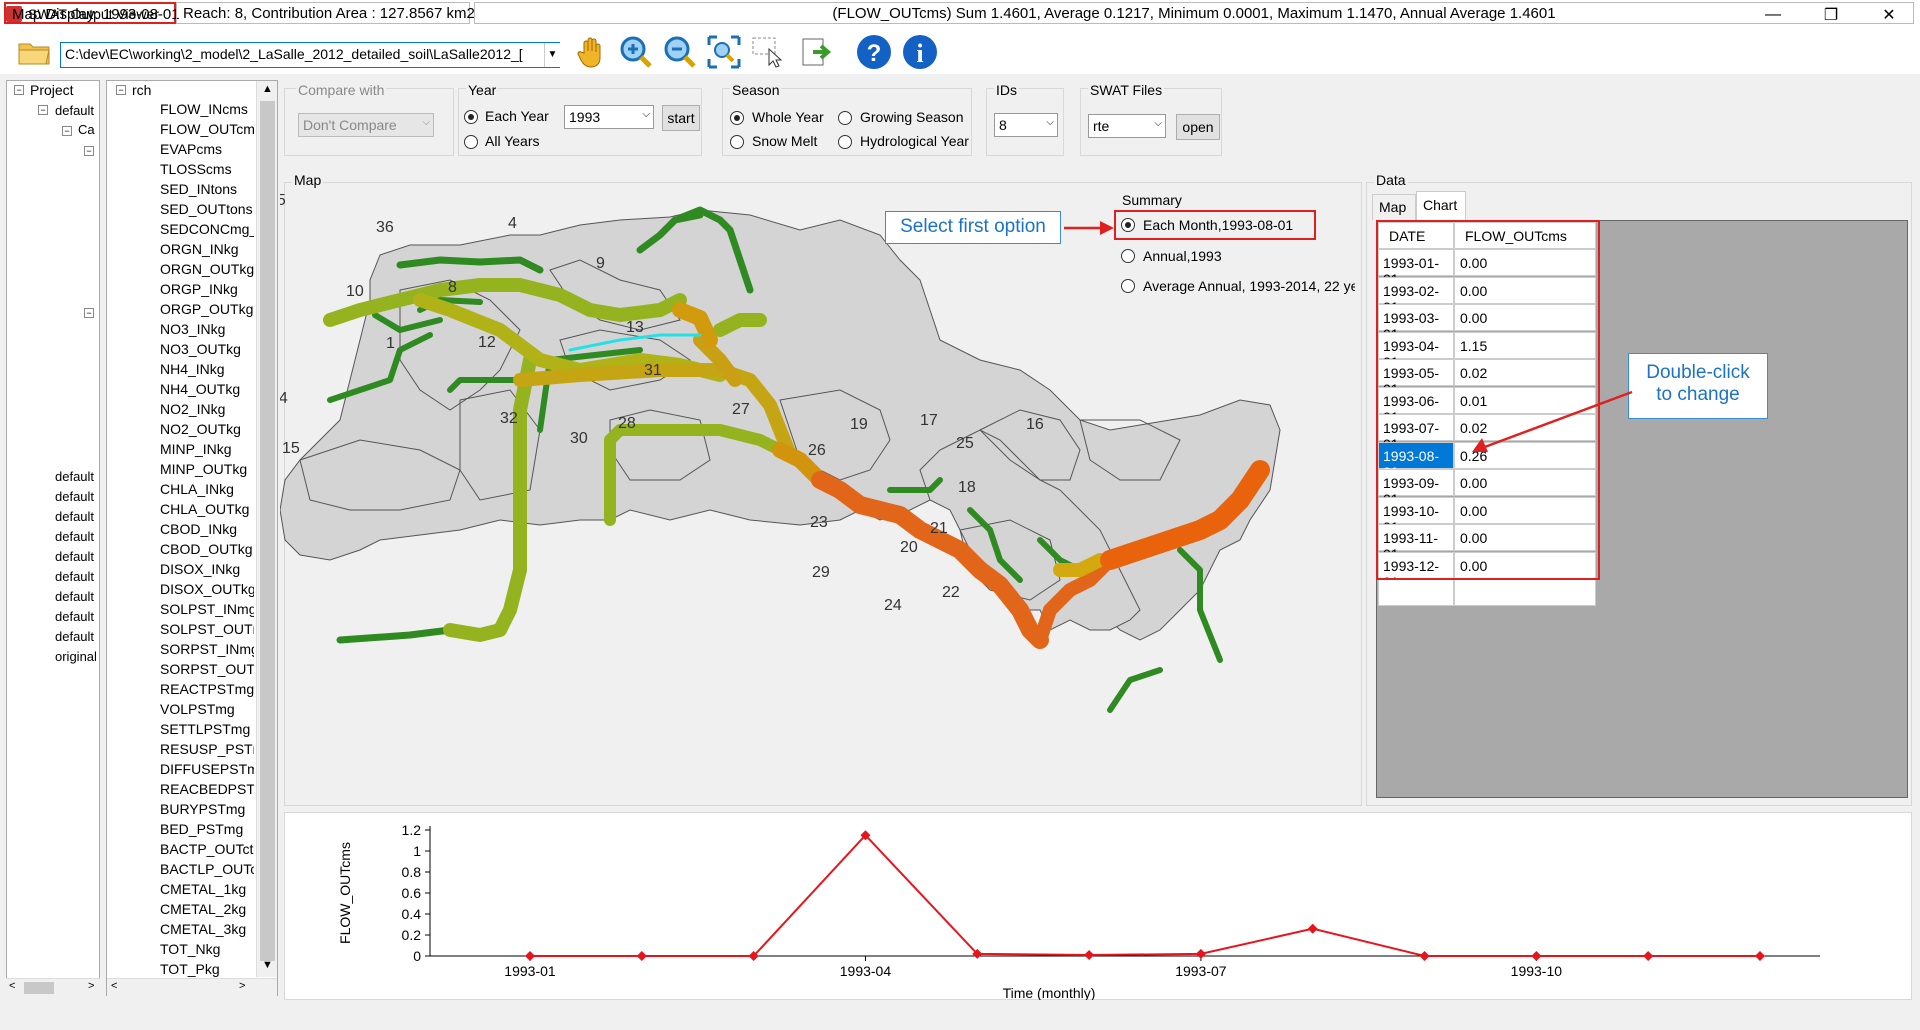  Describe the element at coordinates (207, 409) in the screenshot. I see `variable-tree-item: NO2_INkg` at that location.